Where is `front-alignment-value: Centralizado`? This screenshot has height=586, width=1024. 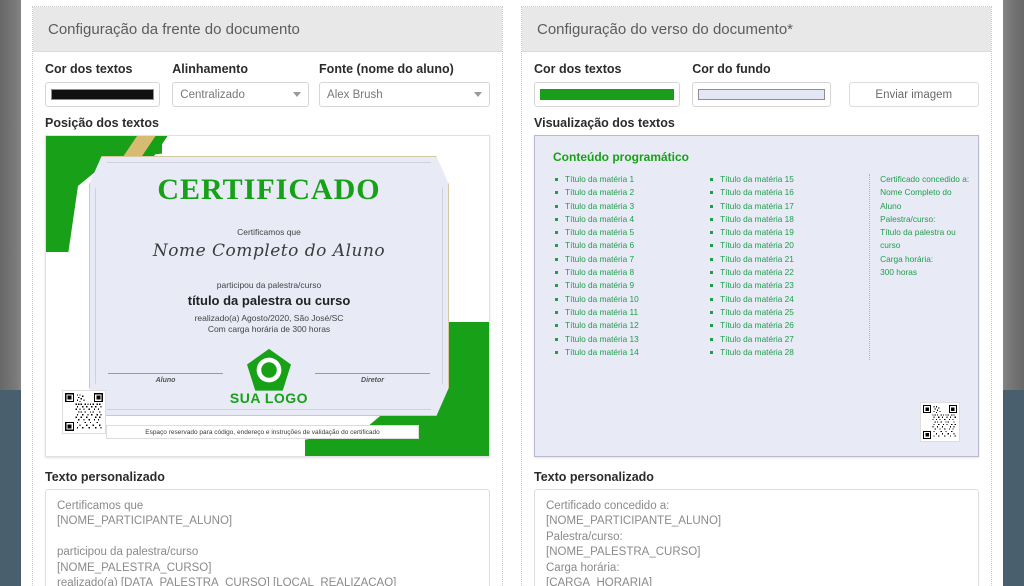 front-alignment-value: Centralizado is located at coordinates (212, 94).